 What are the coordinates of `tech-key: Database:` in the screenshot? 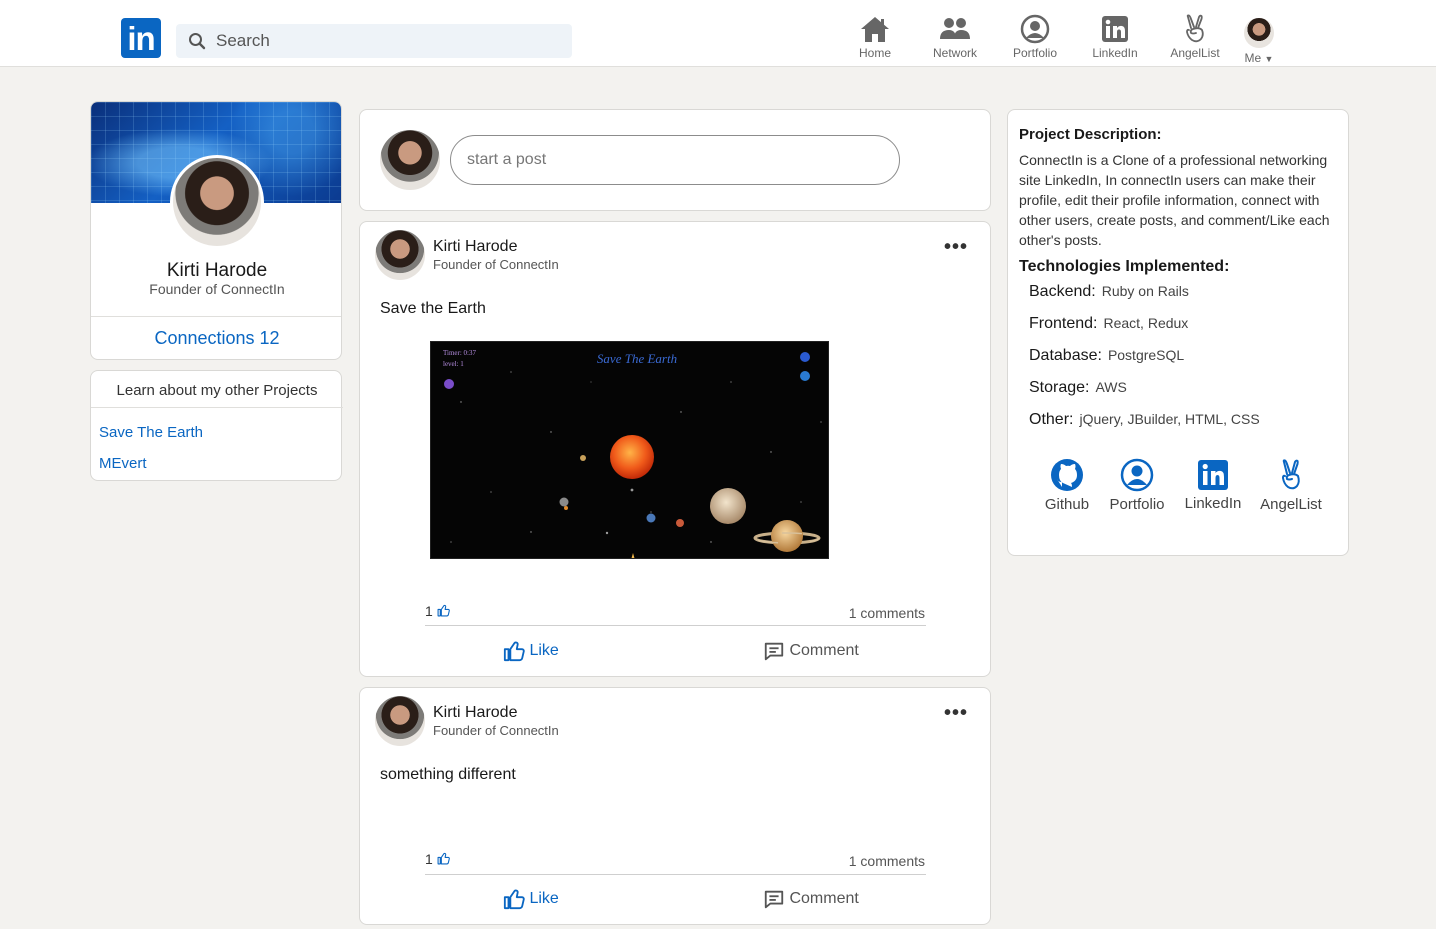 It's located at (1065, 355).